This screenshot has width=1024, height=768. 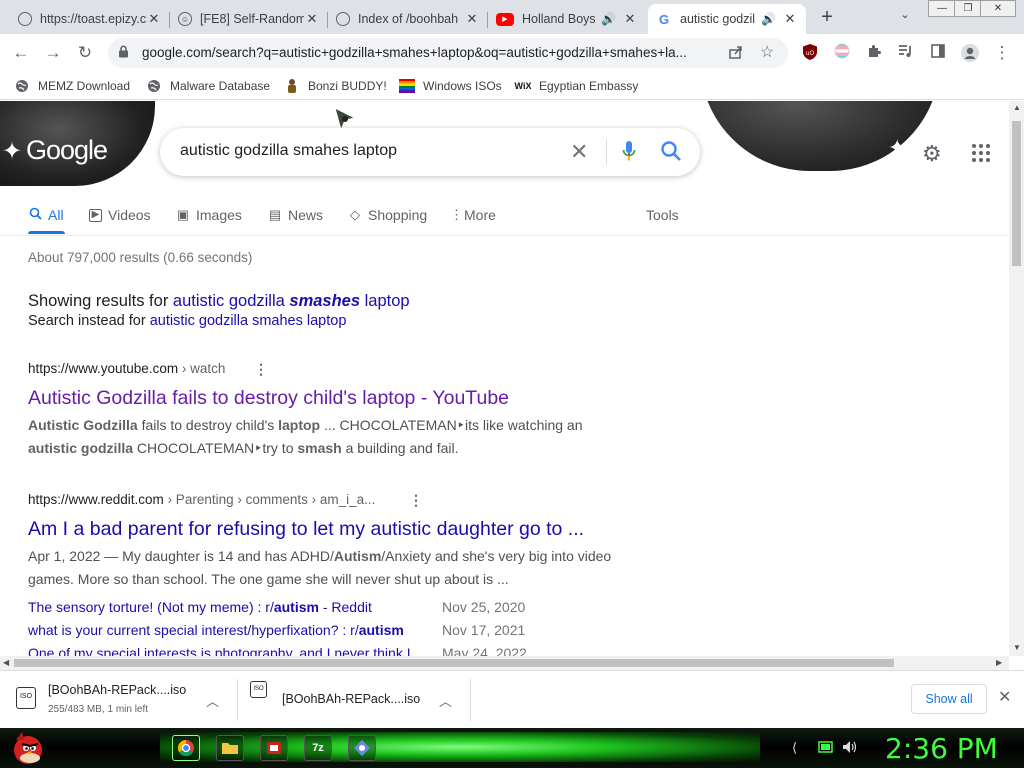 I want to click on tab-images: ▣ Images, so click(x=209, y=215).